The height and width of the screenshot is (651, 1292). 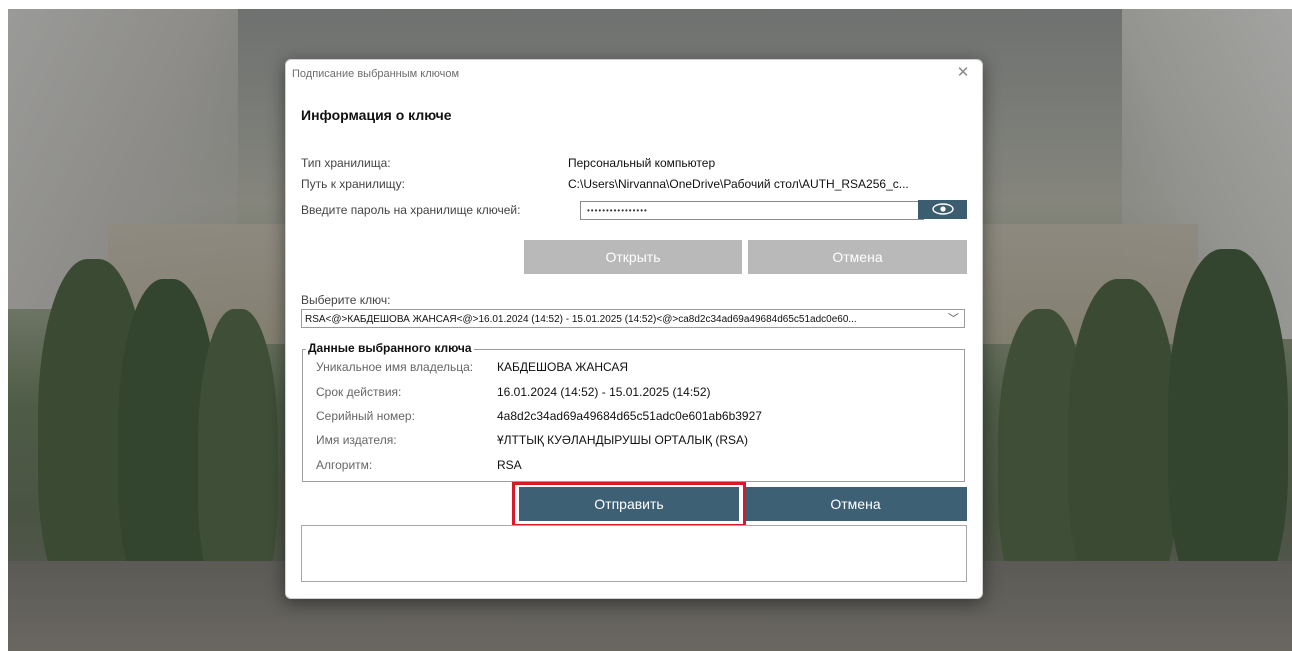 What do you see at coordinates (509, 465) in the screenshot?
I see `algorithm-value: RSA` at bounding box center [509, 465].